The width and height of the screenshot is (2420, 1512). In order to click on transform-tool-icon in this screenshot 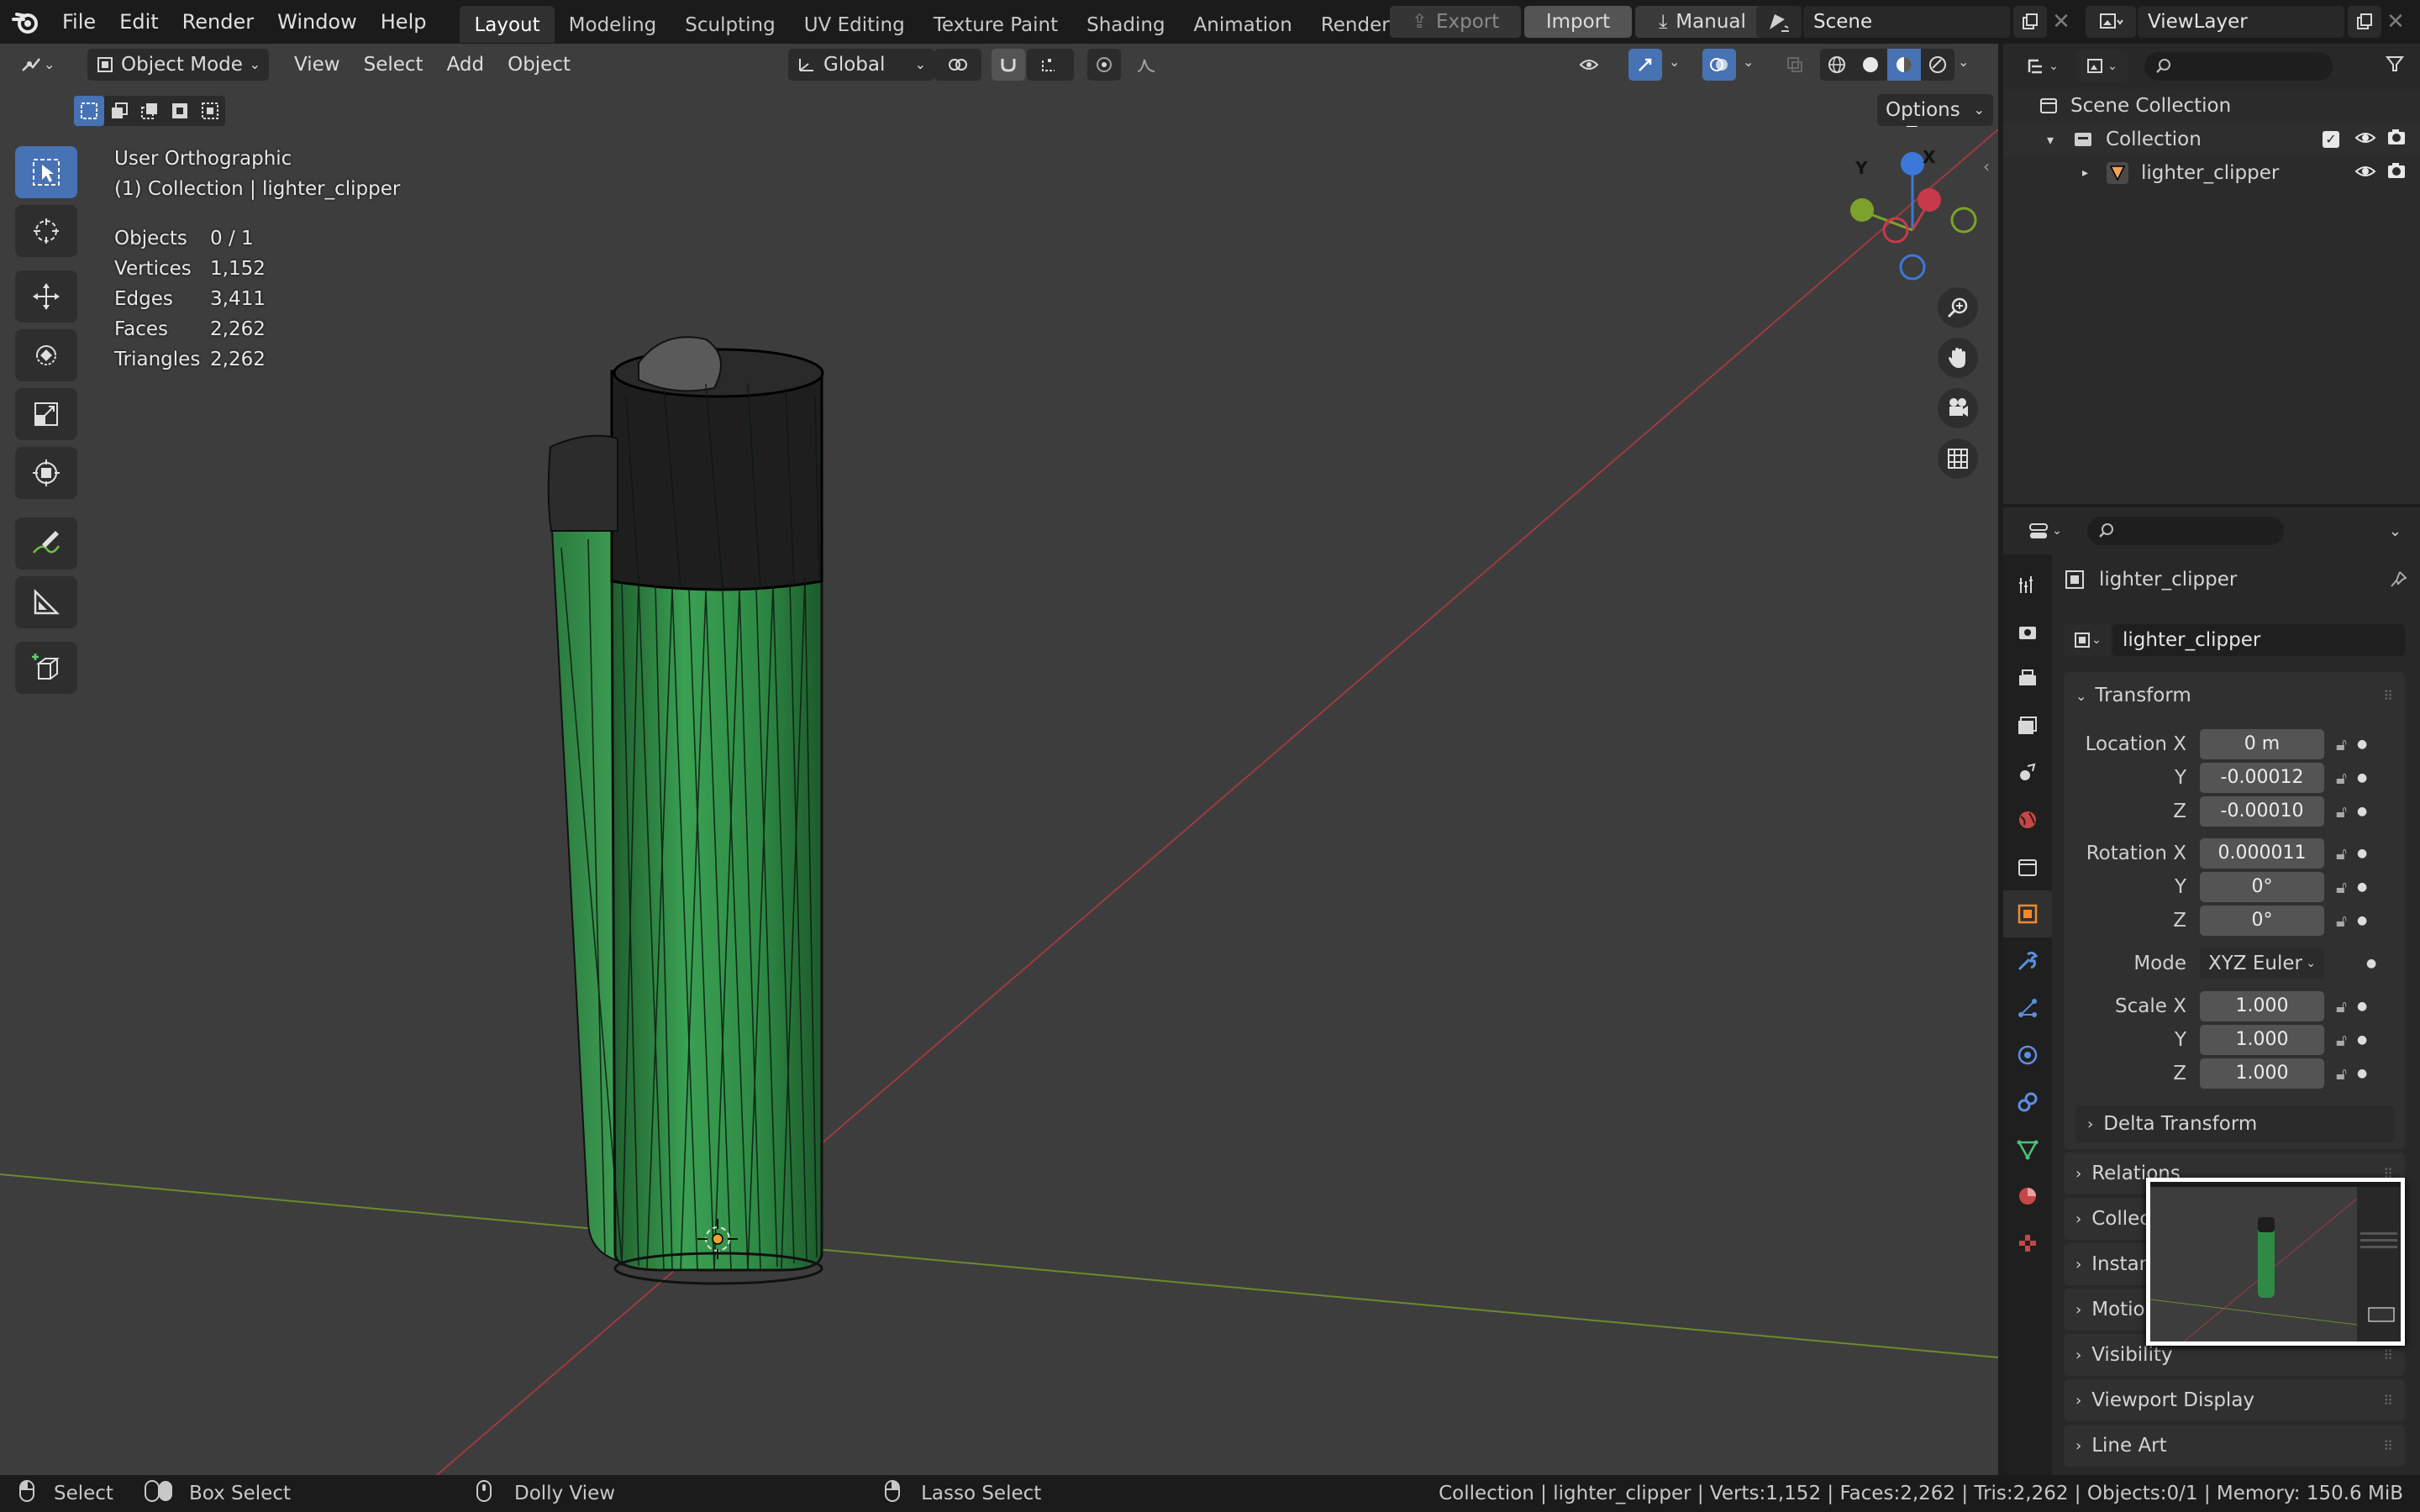, I will do `click(46, 473)`.